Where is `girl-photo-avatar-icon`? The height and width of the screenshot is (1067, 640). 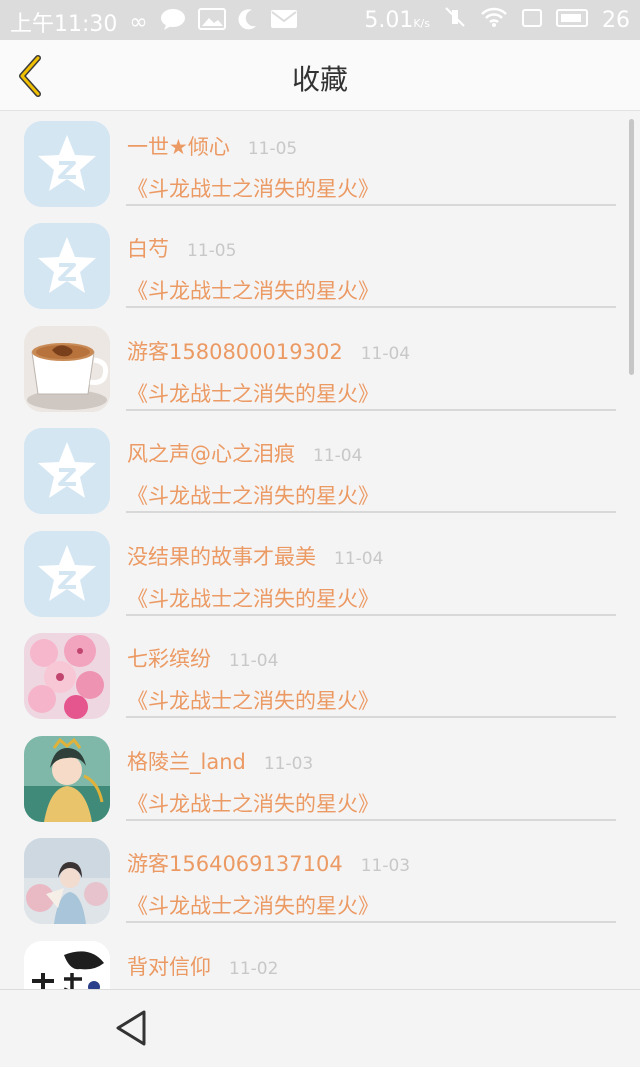
girl-photo-avatar-icon is located at coordinates (67, 881).